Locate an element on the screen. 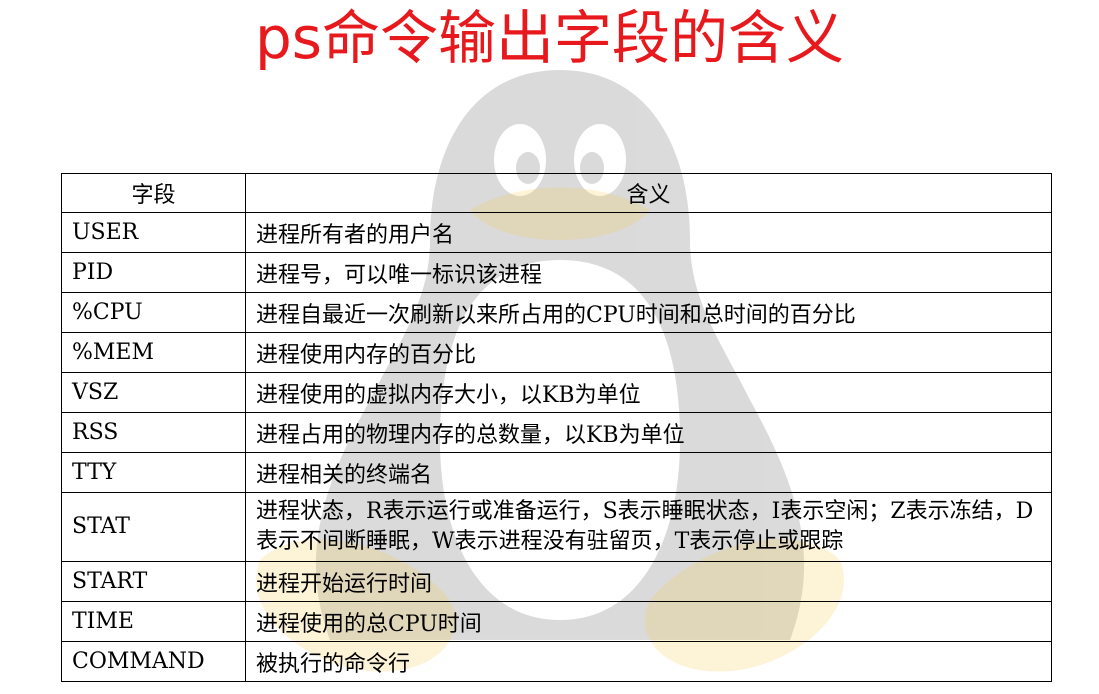 Image resolution: width=1099 pixels, height=694 pixels. table-row: START 进程开始运行时间 is located at coordinates (556, 581).